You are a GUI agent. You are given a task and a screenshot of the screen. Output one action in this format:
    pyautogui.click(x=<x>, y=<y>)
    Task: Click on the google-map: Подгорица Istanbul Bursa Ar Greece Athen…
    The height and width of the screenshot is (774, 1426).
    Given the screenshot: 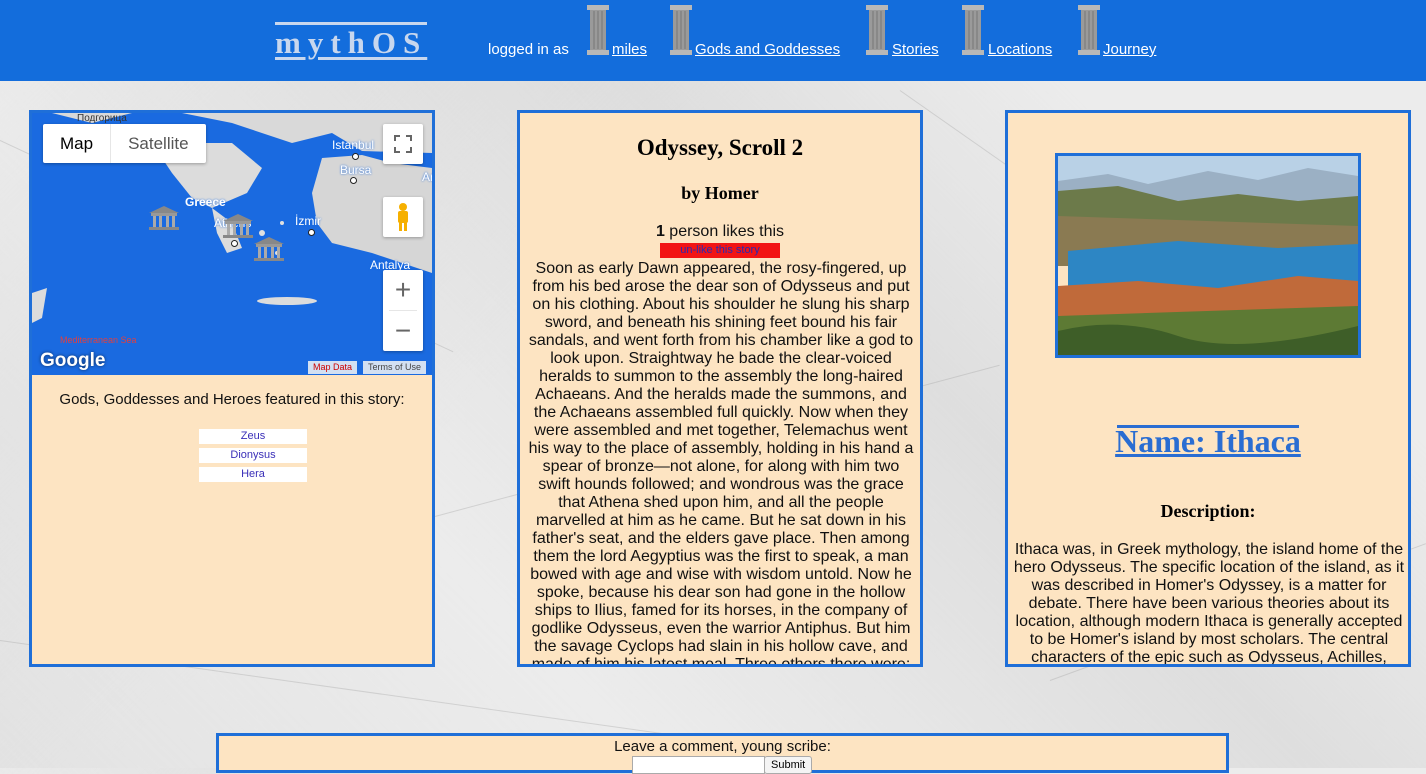 What is the action you would take?
    pyautogui.click(x=232, y=244)
    